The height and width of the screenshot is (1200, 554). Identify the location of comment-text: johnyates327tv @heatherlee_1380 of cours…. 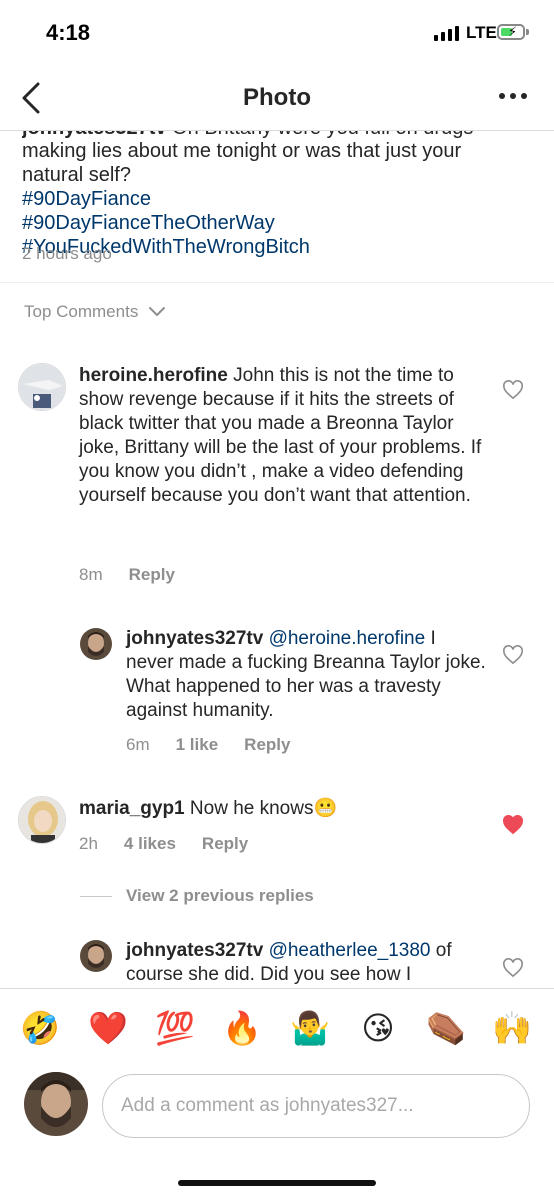
(306, 963).